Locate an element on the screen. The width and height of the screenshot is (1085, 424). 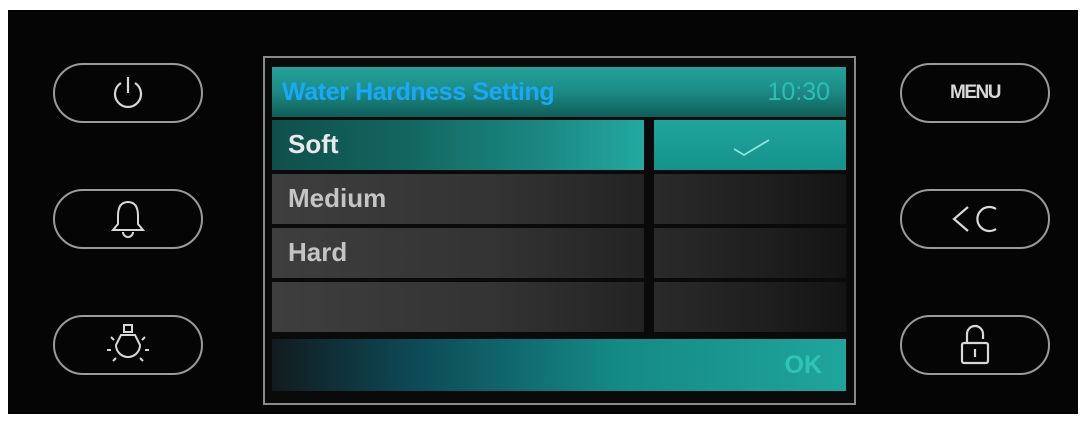
power-icon is located at coordinates (128, 92).